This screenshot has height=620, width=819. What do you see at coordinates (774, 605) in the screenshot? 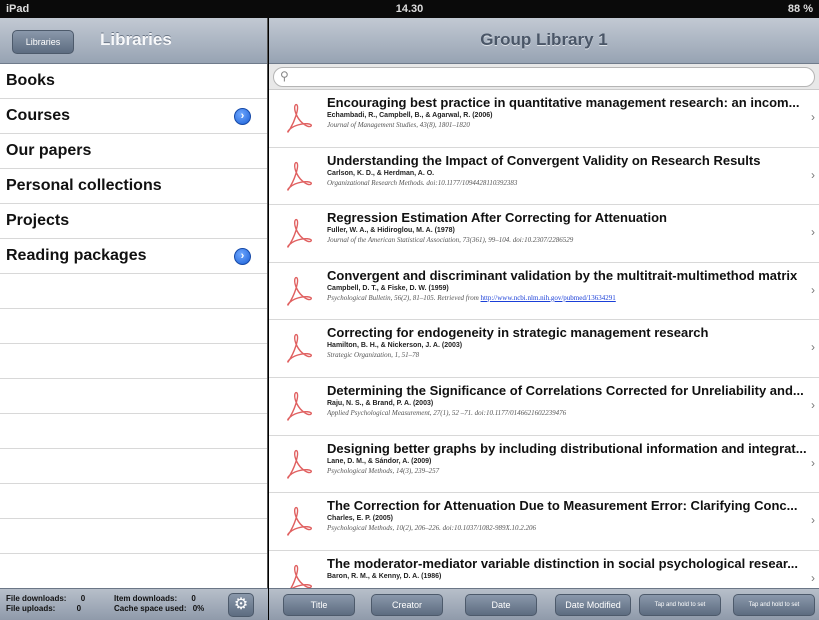
I see `custom-sort-button-2: Tap and hold to set` at bounding box center [774, 605].